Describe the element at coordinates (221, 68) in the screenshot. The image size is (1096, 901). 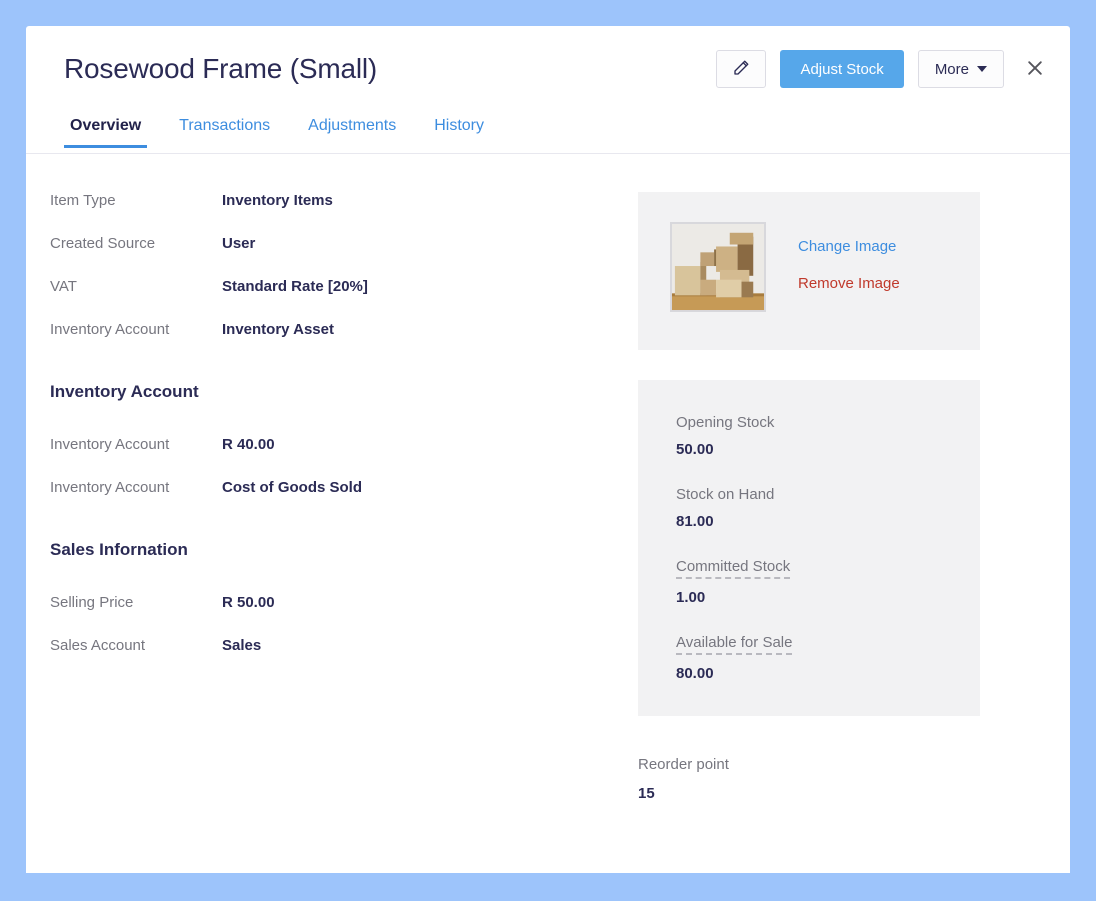
I see `page-title: Rosewood Frame (Small)` at that location.